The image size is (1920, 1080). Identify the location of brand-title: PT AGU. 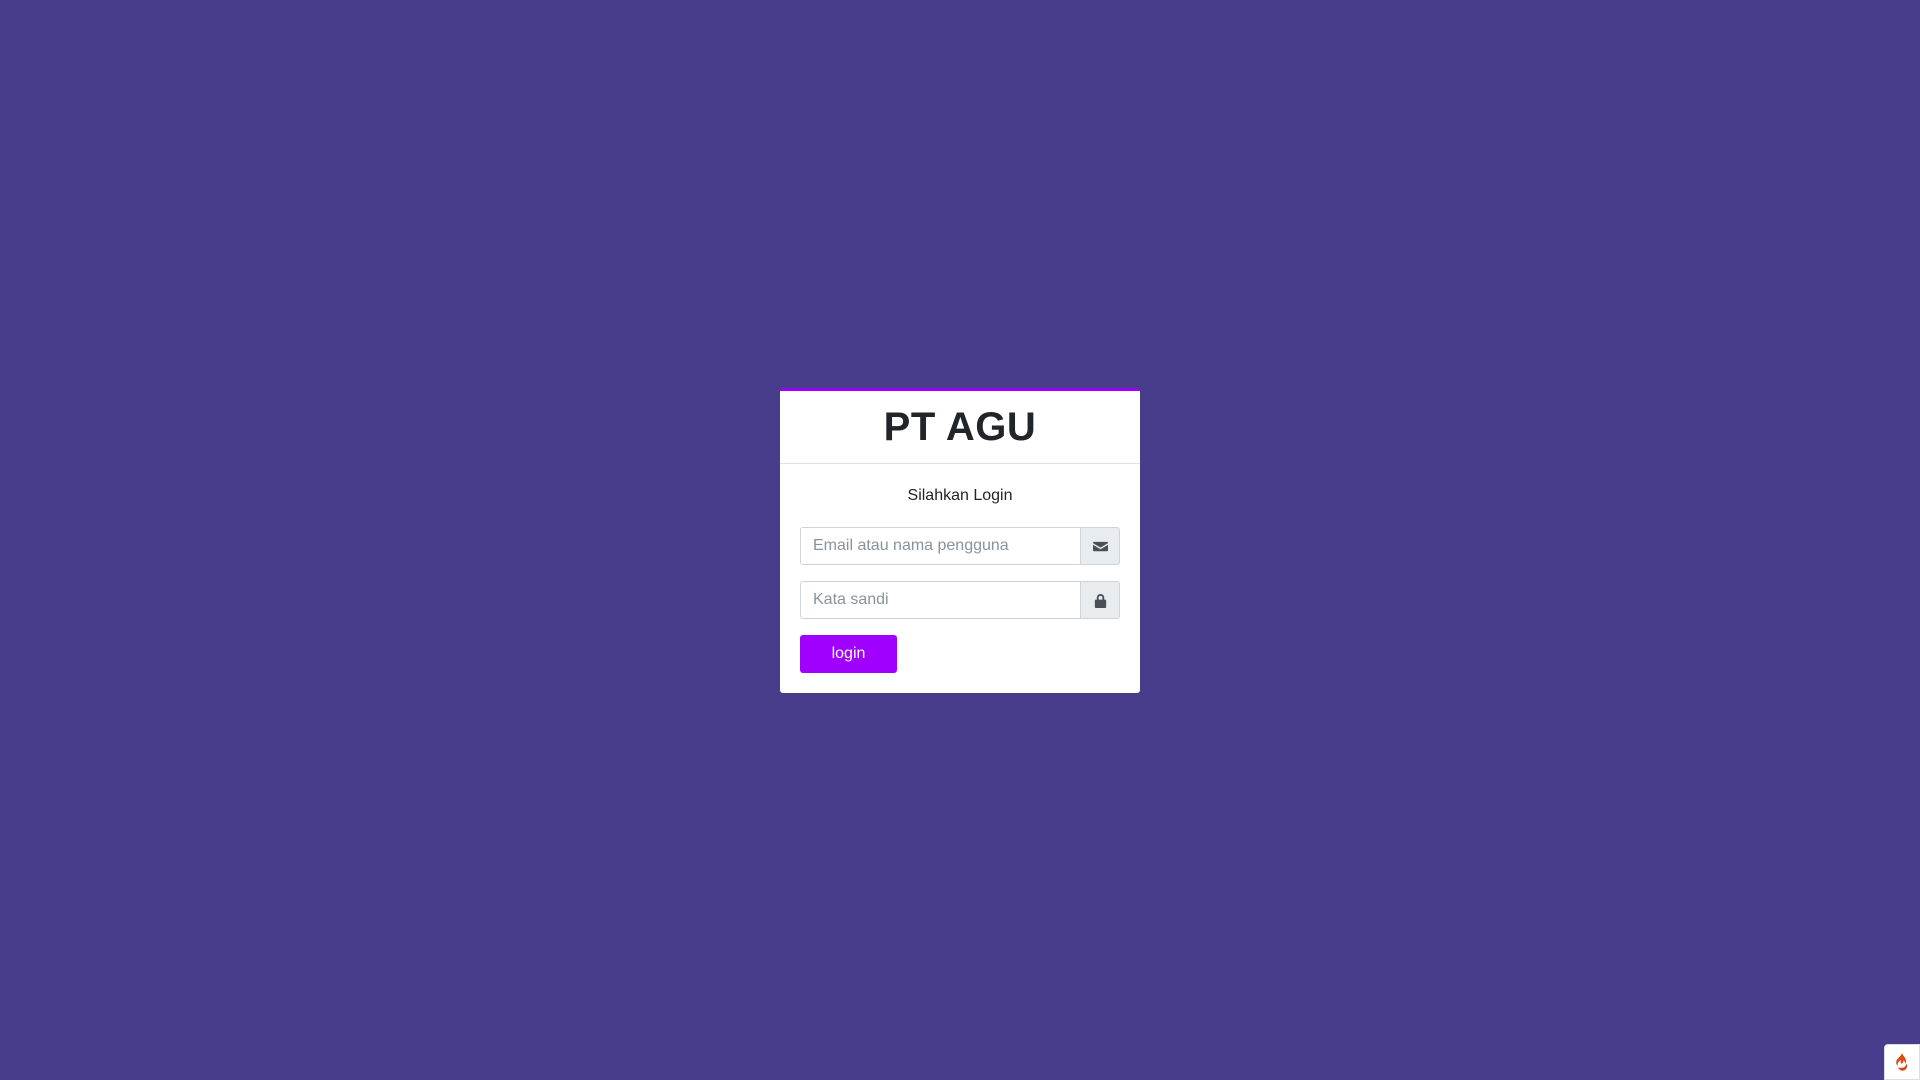
(960, 426).